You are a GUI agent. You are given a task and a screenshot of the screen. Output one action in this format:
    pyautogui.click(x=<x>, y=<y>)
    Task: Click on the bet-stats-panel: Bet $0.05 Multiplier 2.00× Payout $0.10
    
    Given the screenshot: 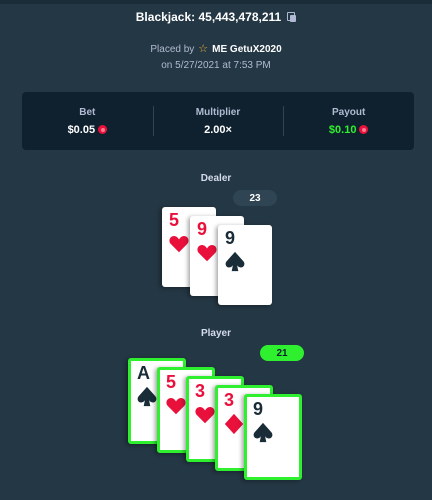 What is the action you would take?
    pyautogui.click(x=218, y=121)
    